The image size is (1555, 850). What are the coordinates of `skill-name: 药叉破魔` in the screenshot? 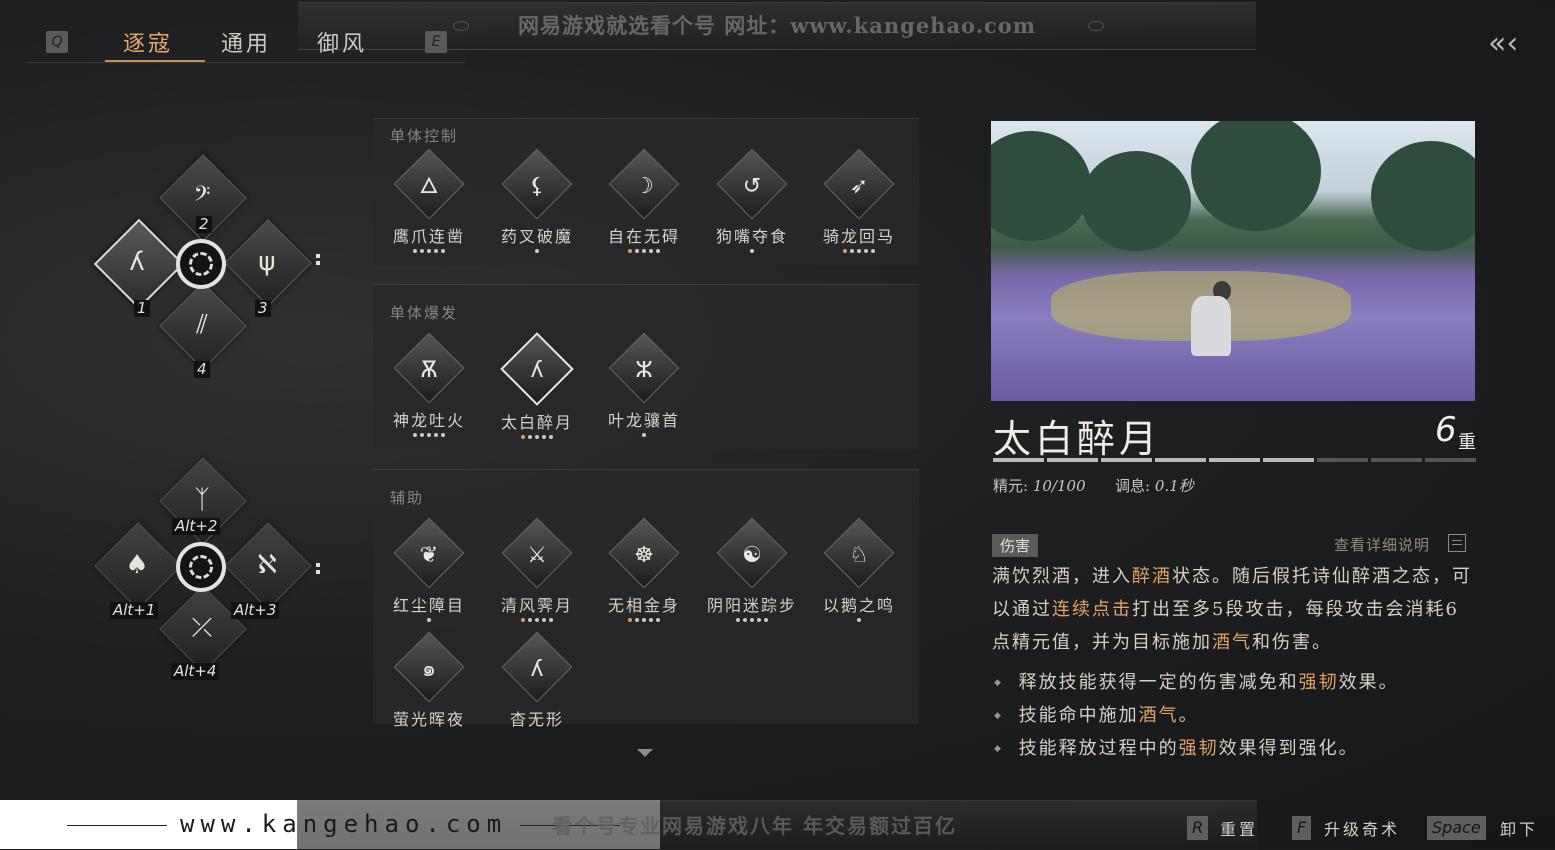 It's located at (536, 236).